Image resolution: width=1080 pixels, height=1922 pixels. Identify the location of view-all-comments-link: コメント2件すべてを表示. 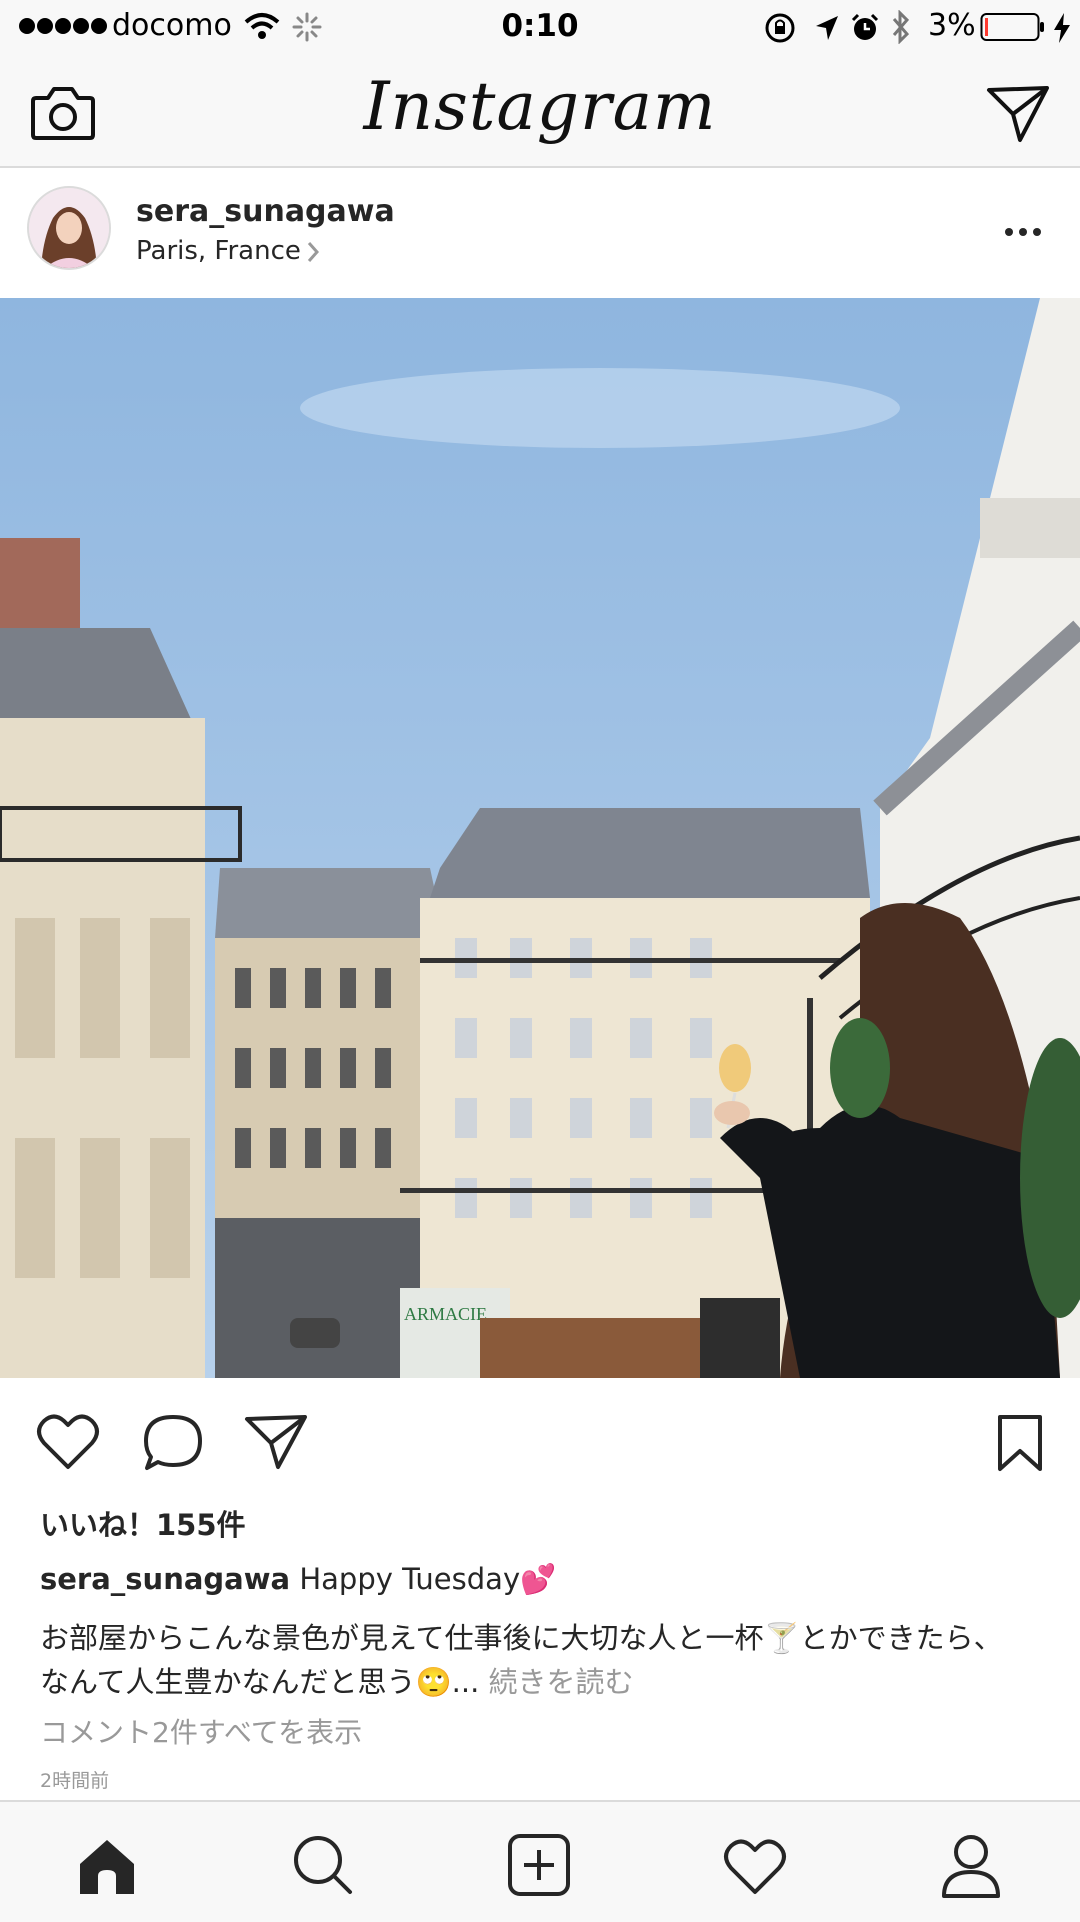
(201, 1731).